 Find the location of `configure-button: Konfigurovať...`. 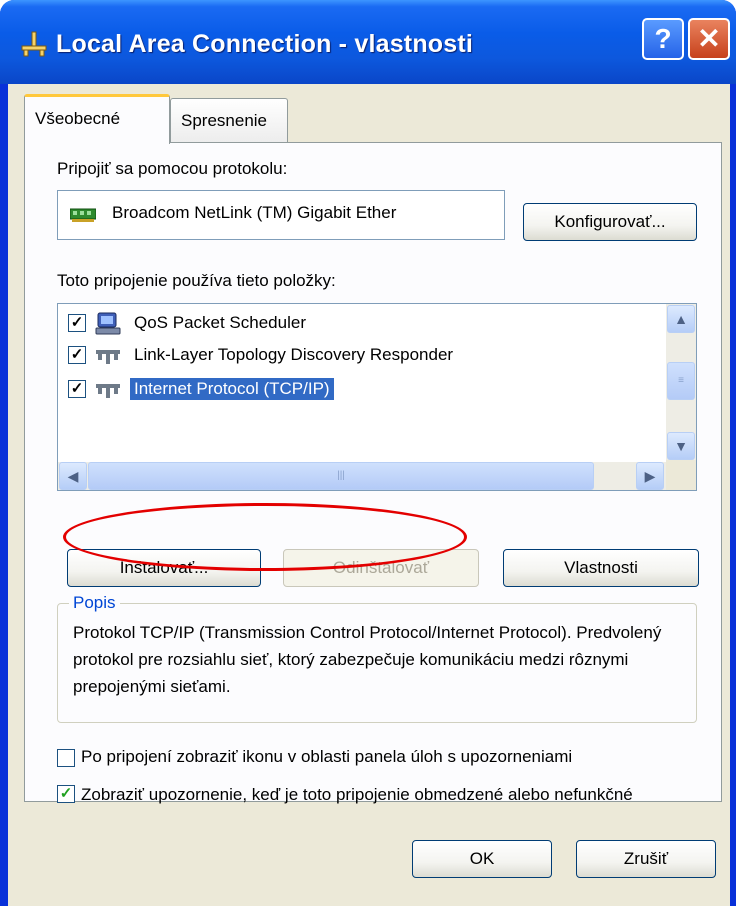

configure-button: Konfigurovať... is located at coordinates (610, 222).